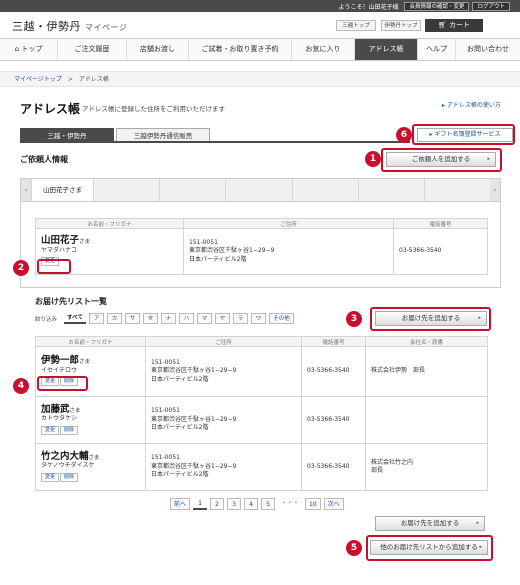  I want to click on prev-page-button: 前へ, so click(180, 504).